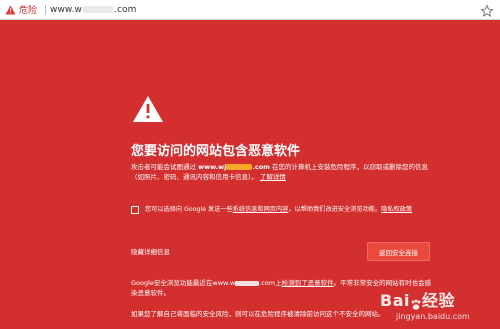  Describe the element at coordinates (135, 210) in the screenshot. I see `report-checkbox` at that location.